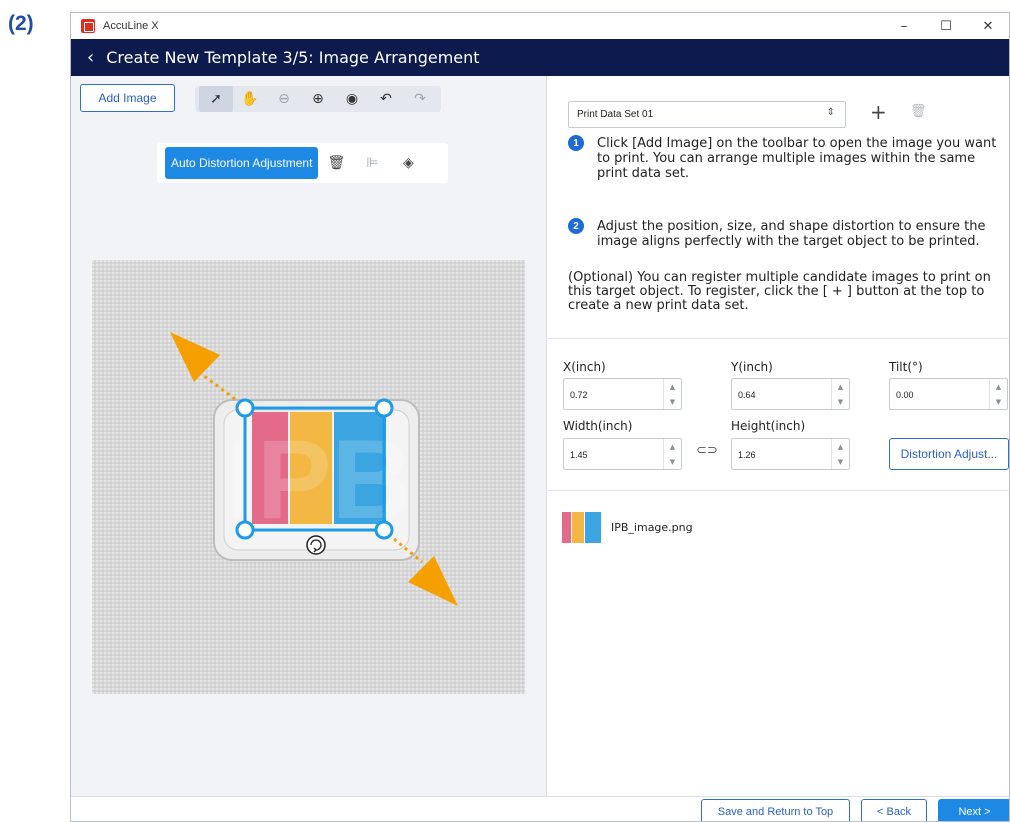 The image size is (1010, 822). Describe the element at coordinates (384, 408) in the screenshot. I see `resize-handle-top-right` at that location.